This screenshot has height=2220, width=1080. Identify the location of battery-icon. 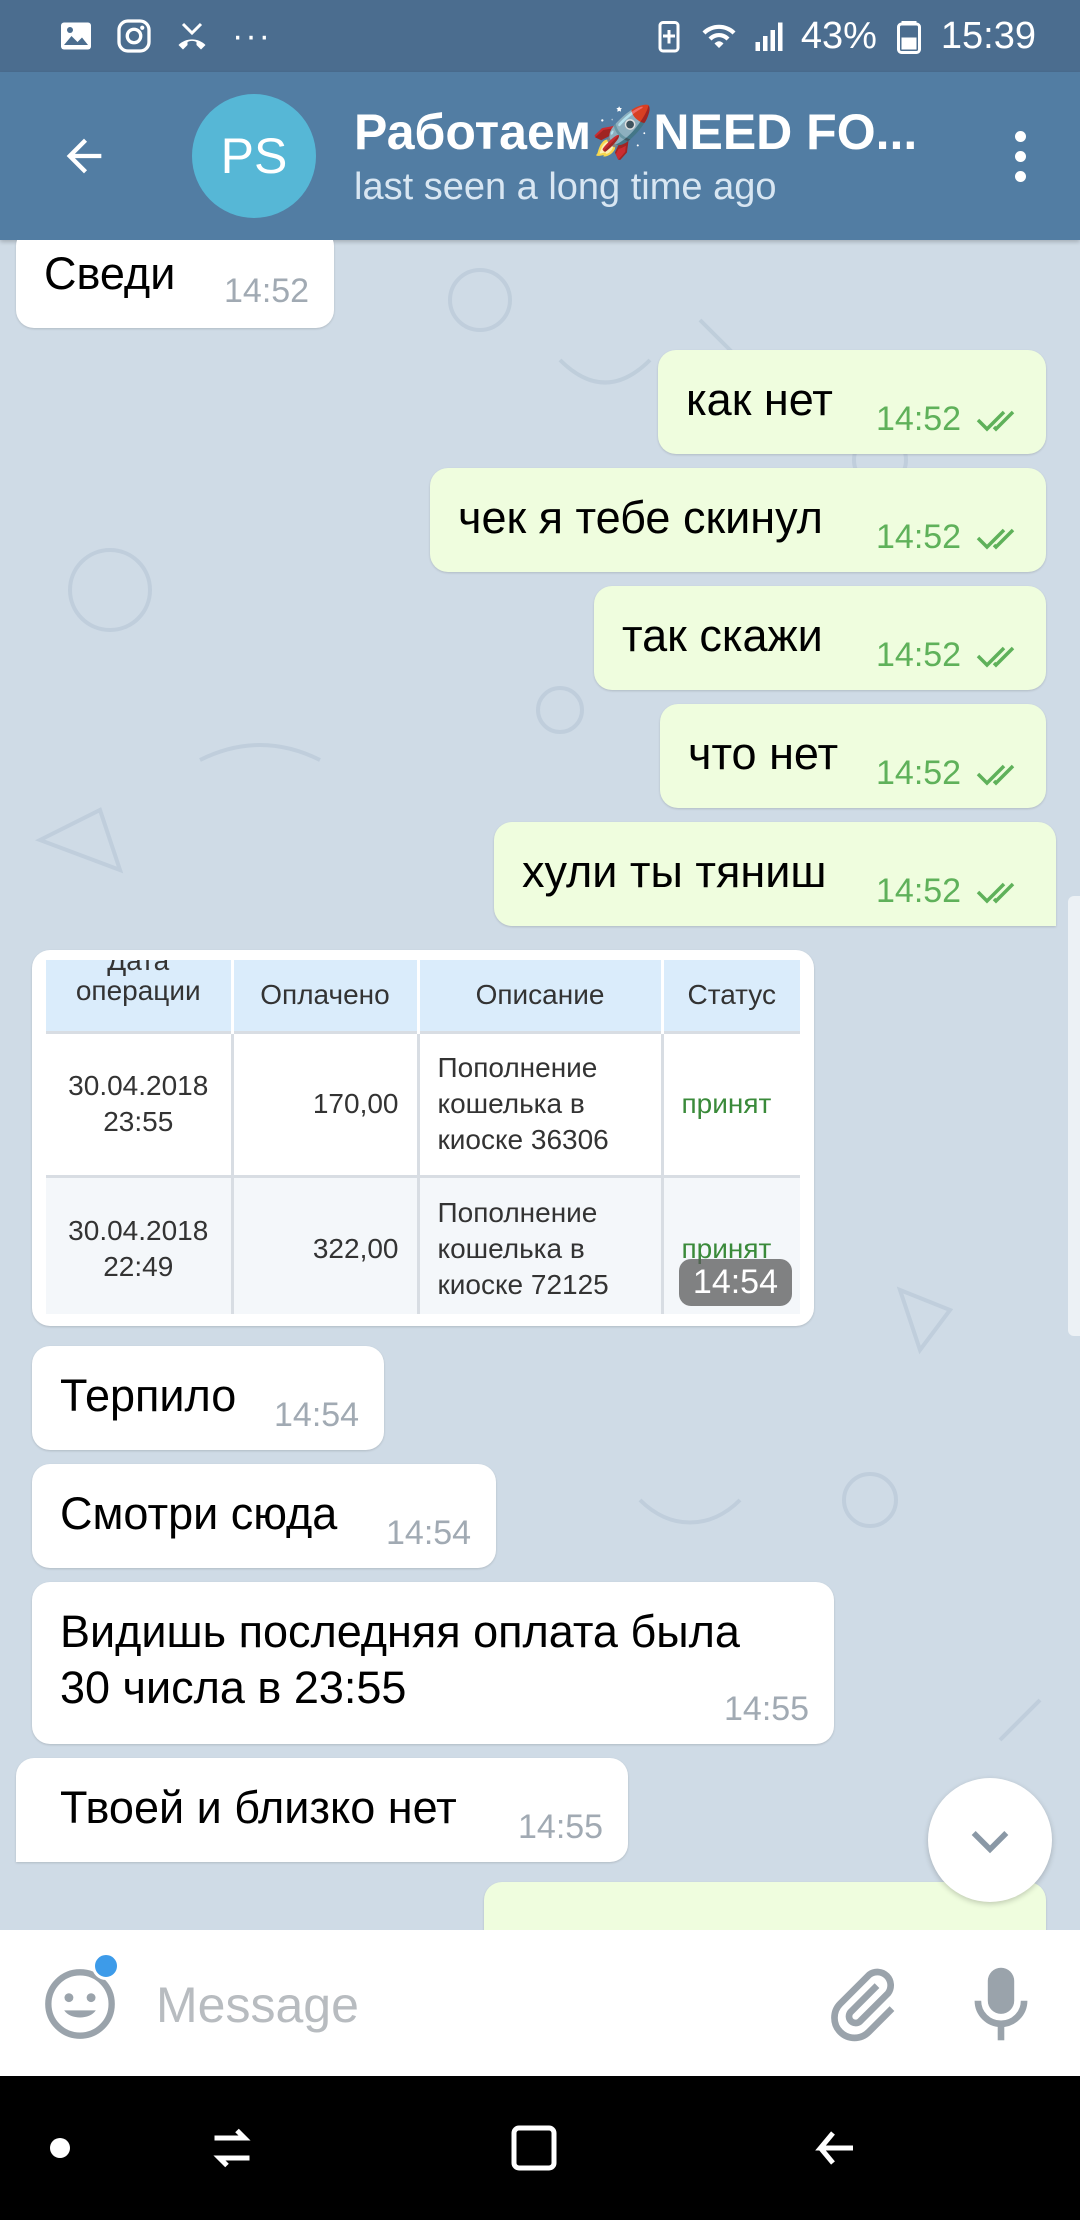
(908, 37).